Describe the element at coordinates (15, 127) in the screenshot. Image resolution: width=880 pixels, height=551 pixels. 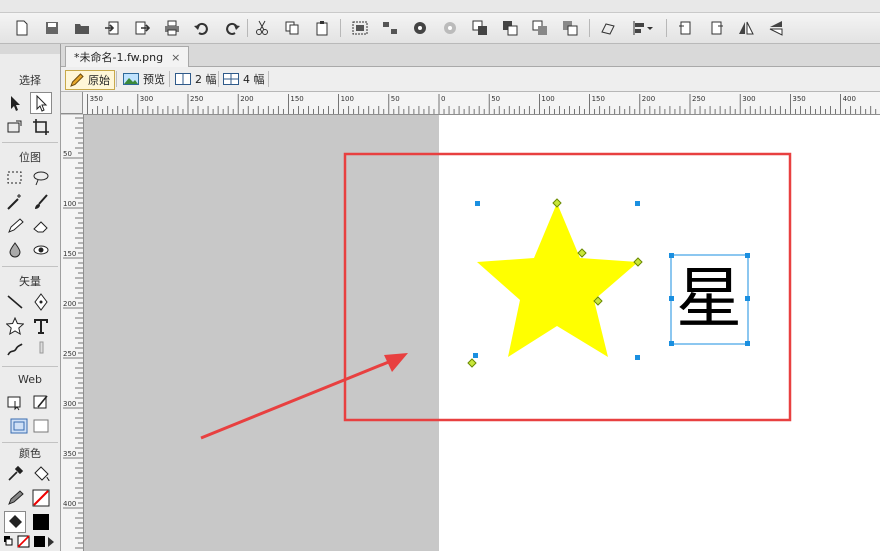
I see `scale-tool-icon` at that location.